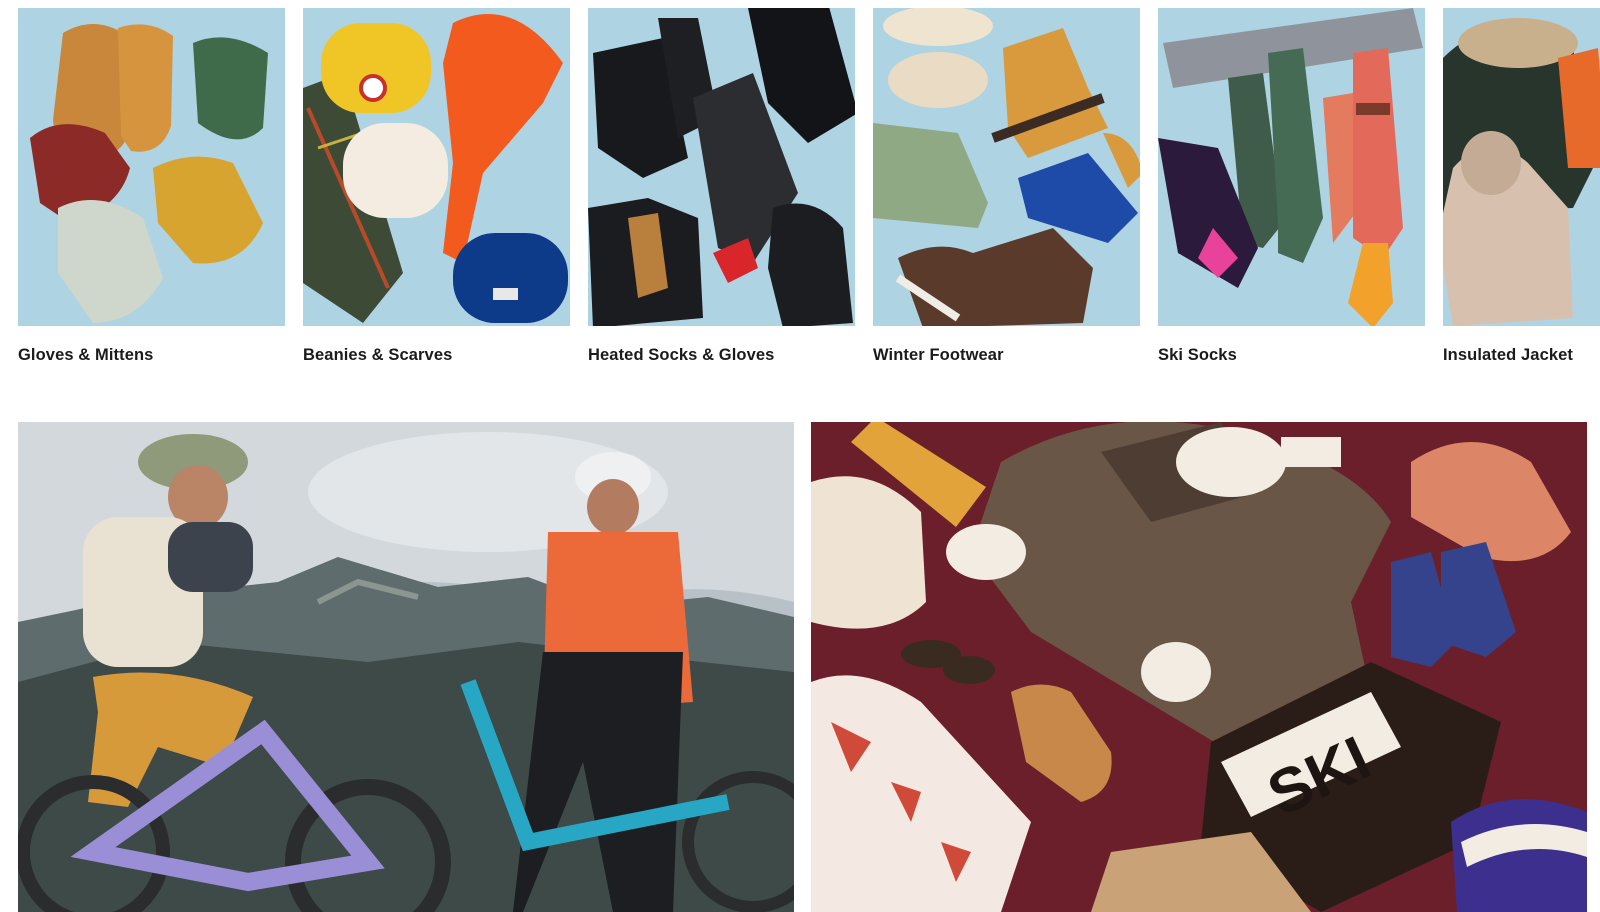  I want to click on category-label: Heated Socks & Gloves, so click(721, 355).